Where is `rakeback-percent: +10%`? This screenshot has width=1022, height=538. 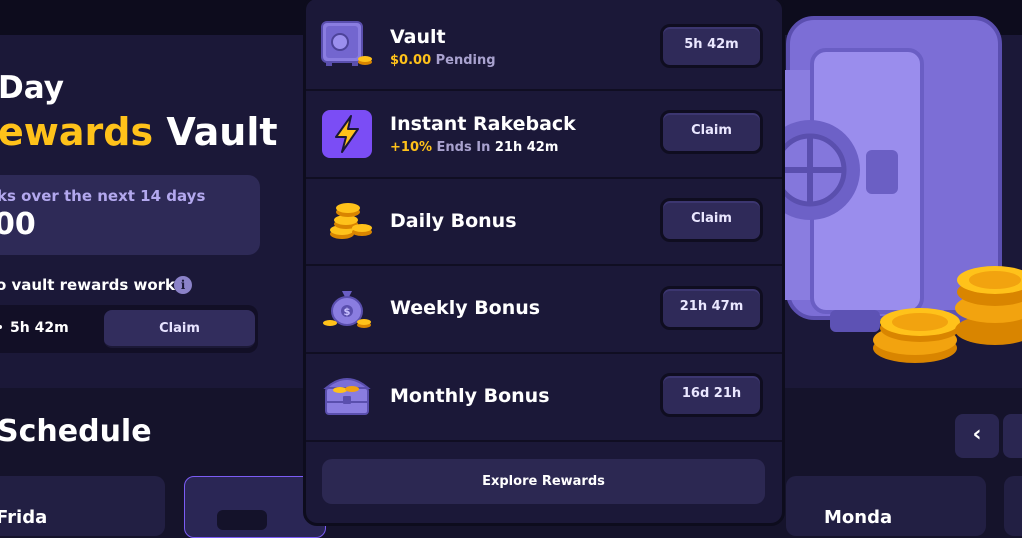
rakeback-percent: +10% is located at coordinates (411, 147).